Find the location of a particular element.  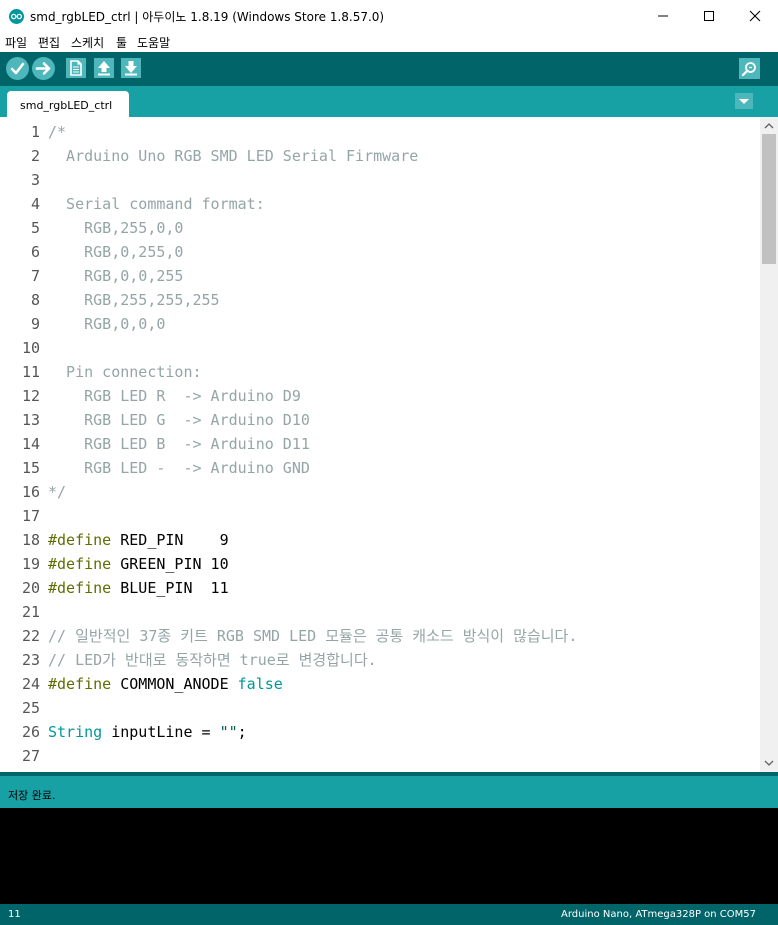

code-token: RGB LED G -> Arduino D10 is located at coordinates (179, 420).